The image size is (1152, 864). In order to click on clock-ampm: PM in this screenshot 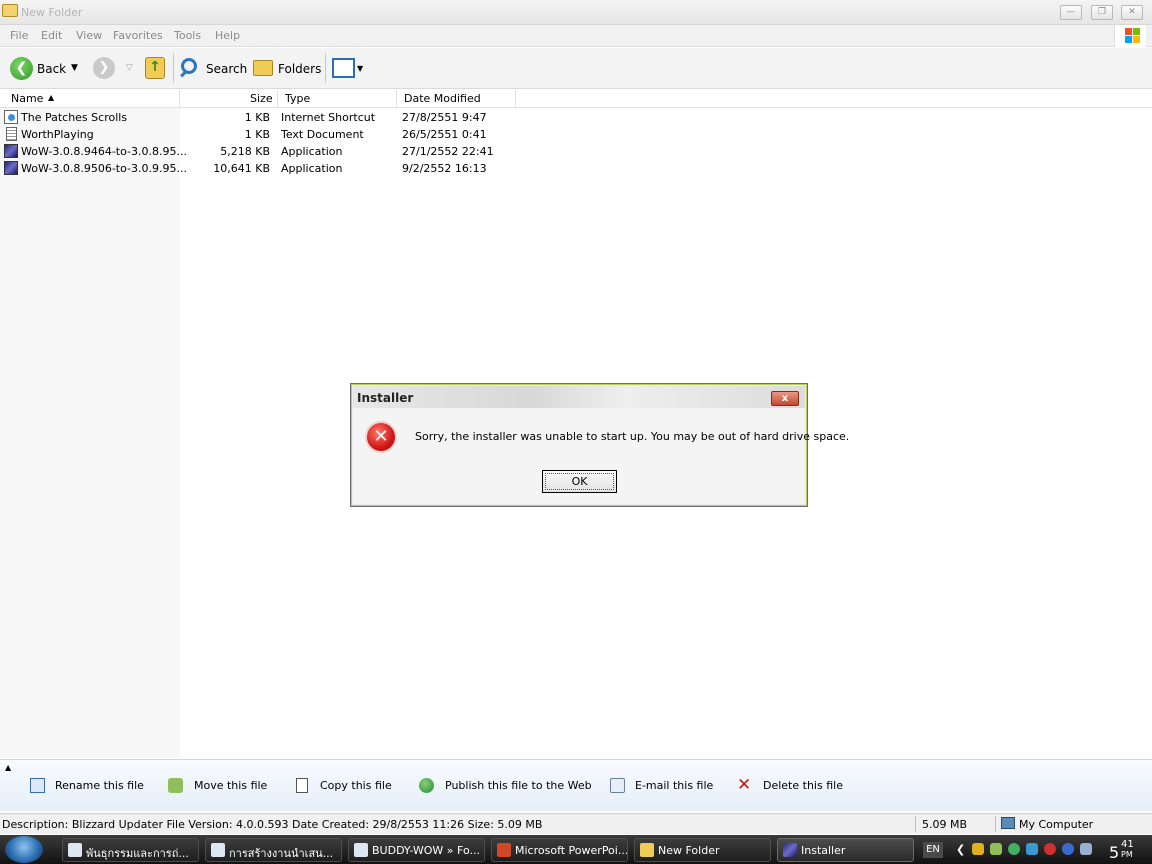, I will do `click(1127, 854)`.